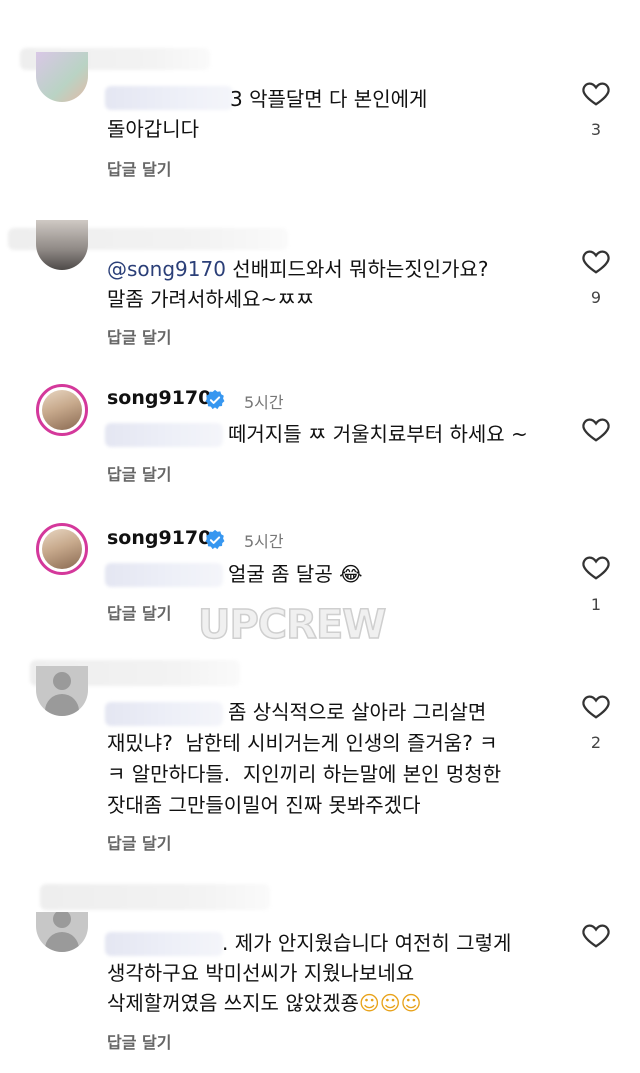 The height and width of the screenshot is (1073, 640). Describe the element at coordinates (264, 805) in the screenshot. I see `comment-text-line-4: 잣대좀 그만들이밀어 진짜 못봐주겠다` at that location.